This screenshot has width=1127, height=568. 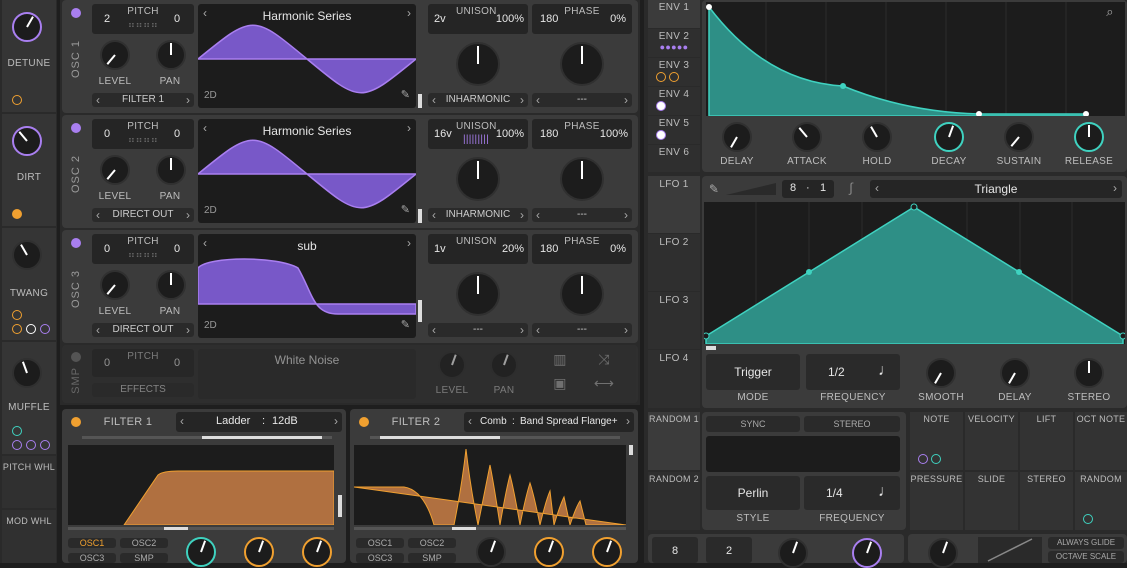 I want to click on unison-detune-pct: 100%, so click(x=510, y=134).